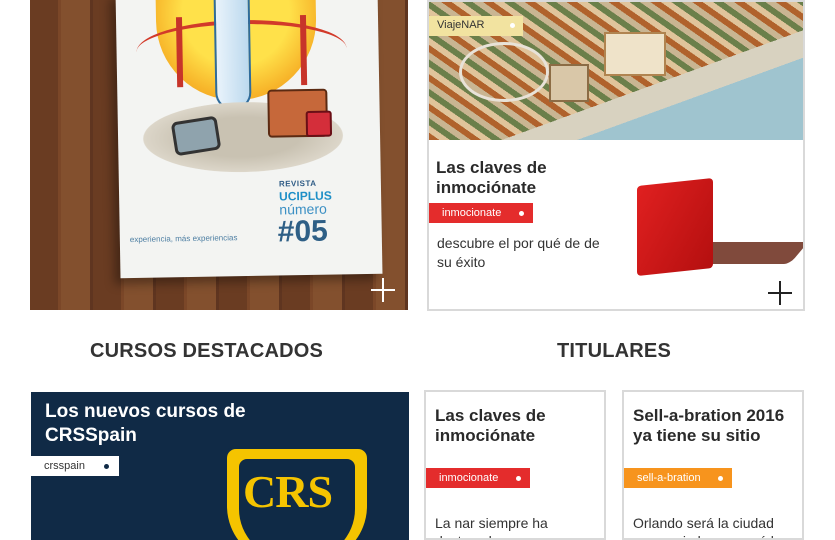  Describe the element at coordinates (183, 239) in the screenshot. I see `magazine-tagline: experiencia, más experiencias` at that location.